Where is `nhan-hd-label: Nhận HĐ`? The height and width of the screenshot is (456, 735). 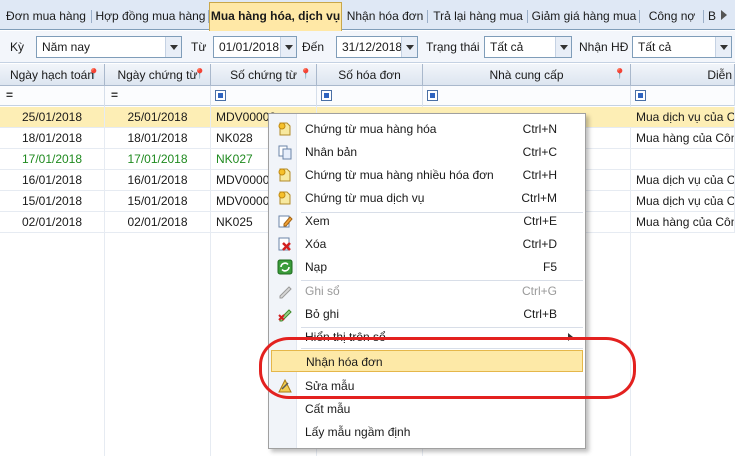 nhan-hd-label: Nhận HĐ is located at coordinates (604, 47).